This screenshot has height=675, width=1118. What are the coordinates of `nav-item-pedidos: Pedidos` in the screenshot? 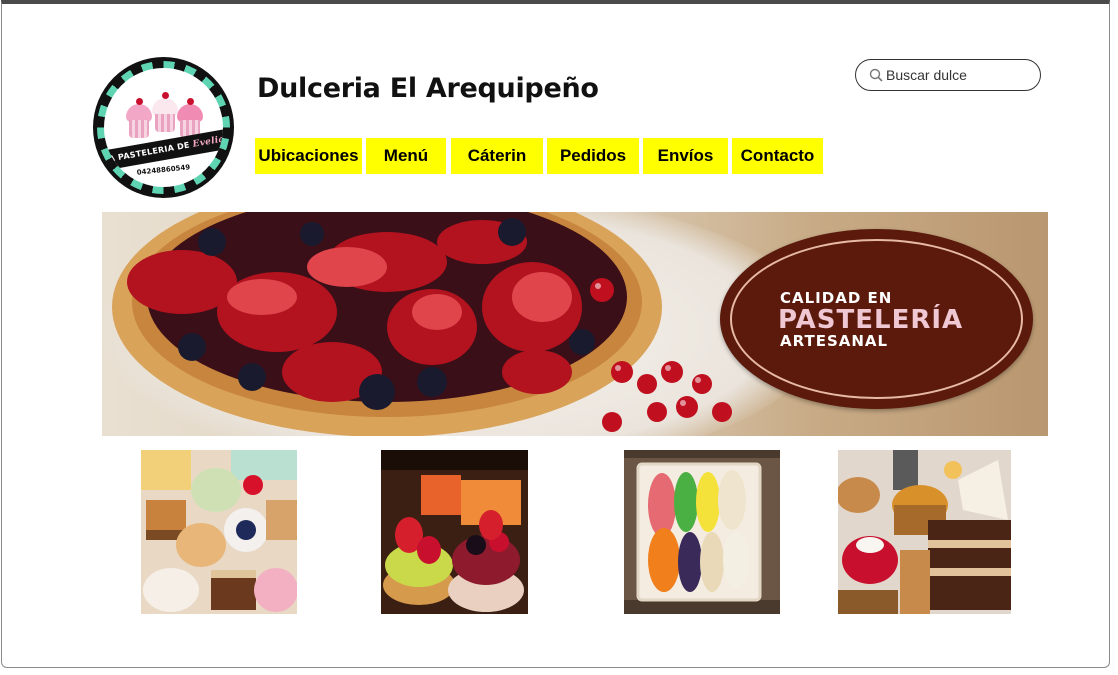 It's located at (593, 156).